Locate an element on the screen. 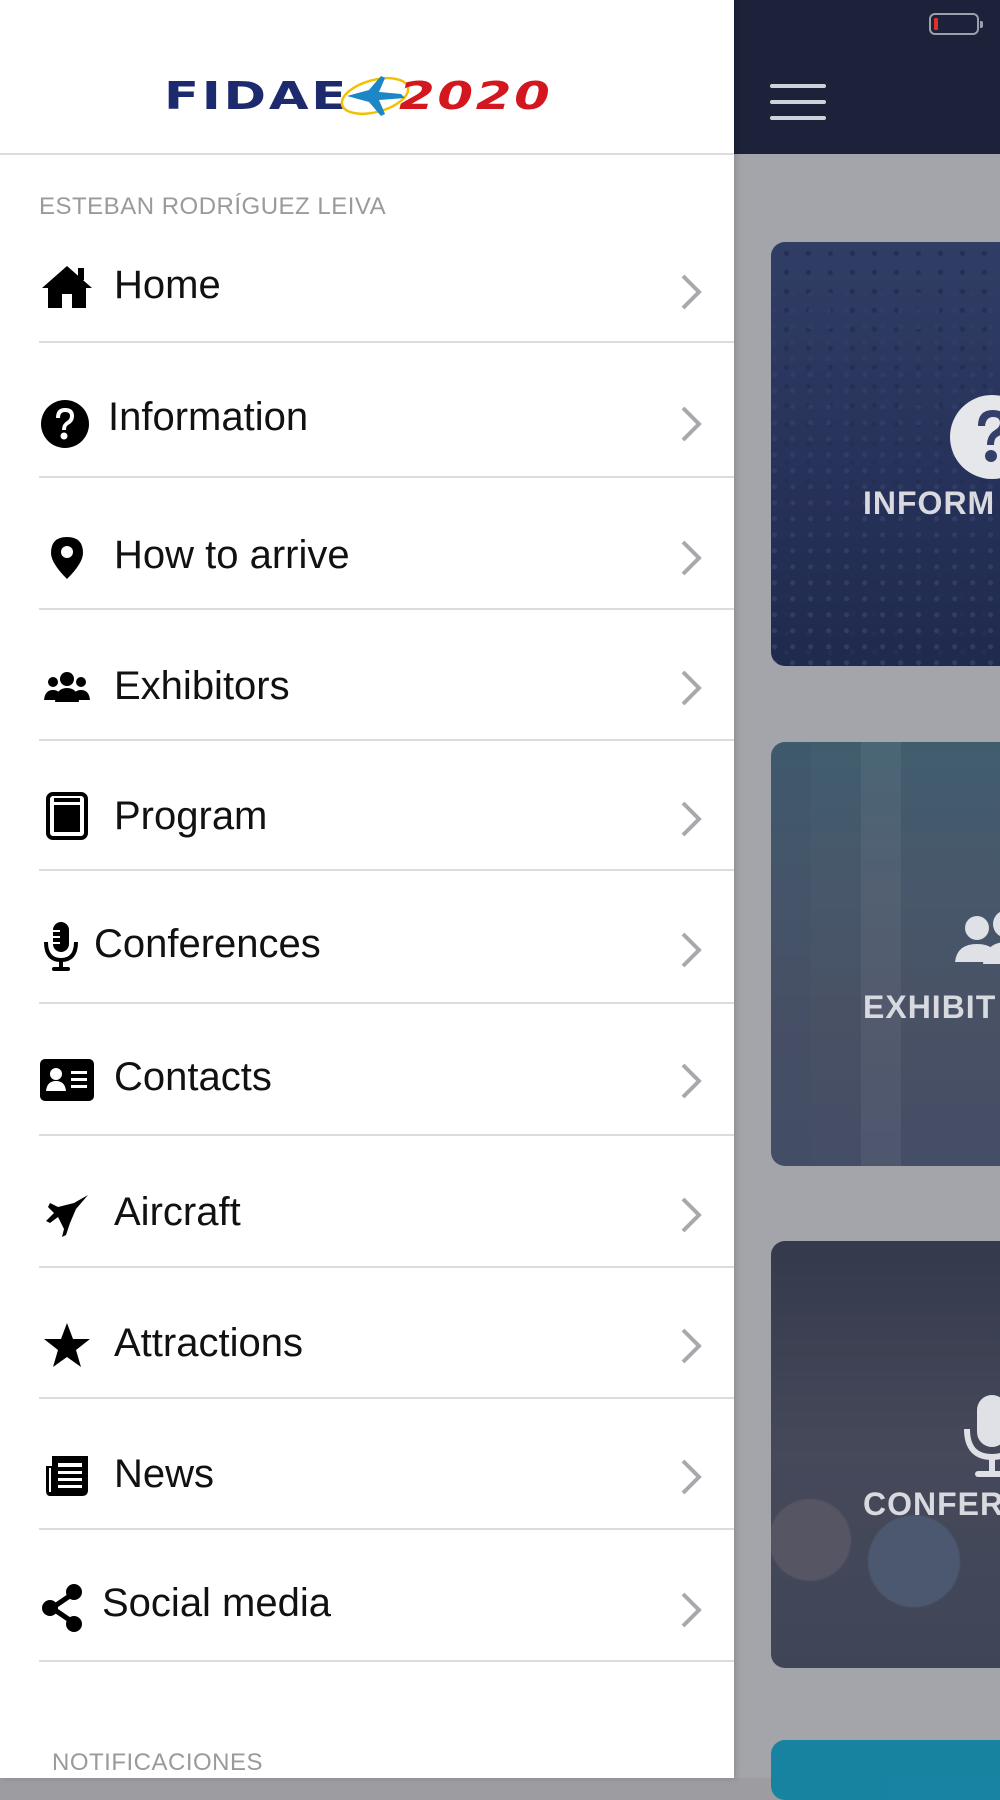 Image resolution: width=1000 pixels, height=1800 pixels. menu-item-label: Information is located at coordinates (208, 417).